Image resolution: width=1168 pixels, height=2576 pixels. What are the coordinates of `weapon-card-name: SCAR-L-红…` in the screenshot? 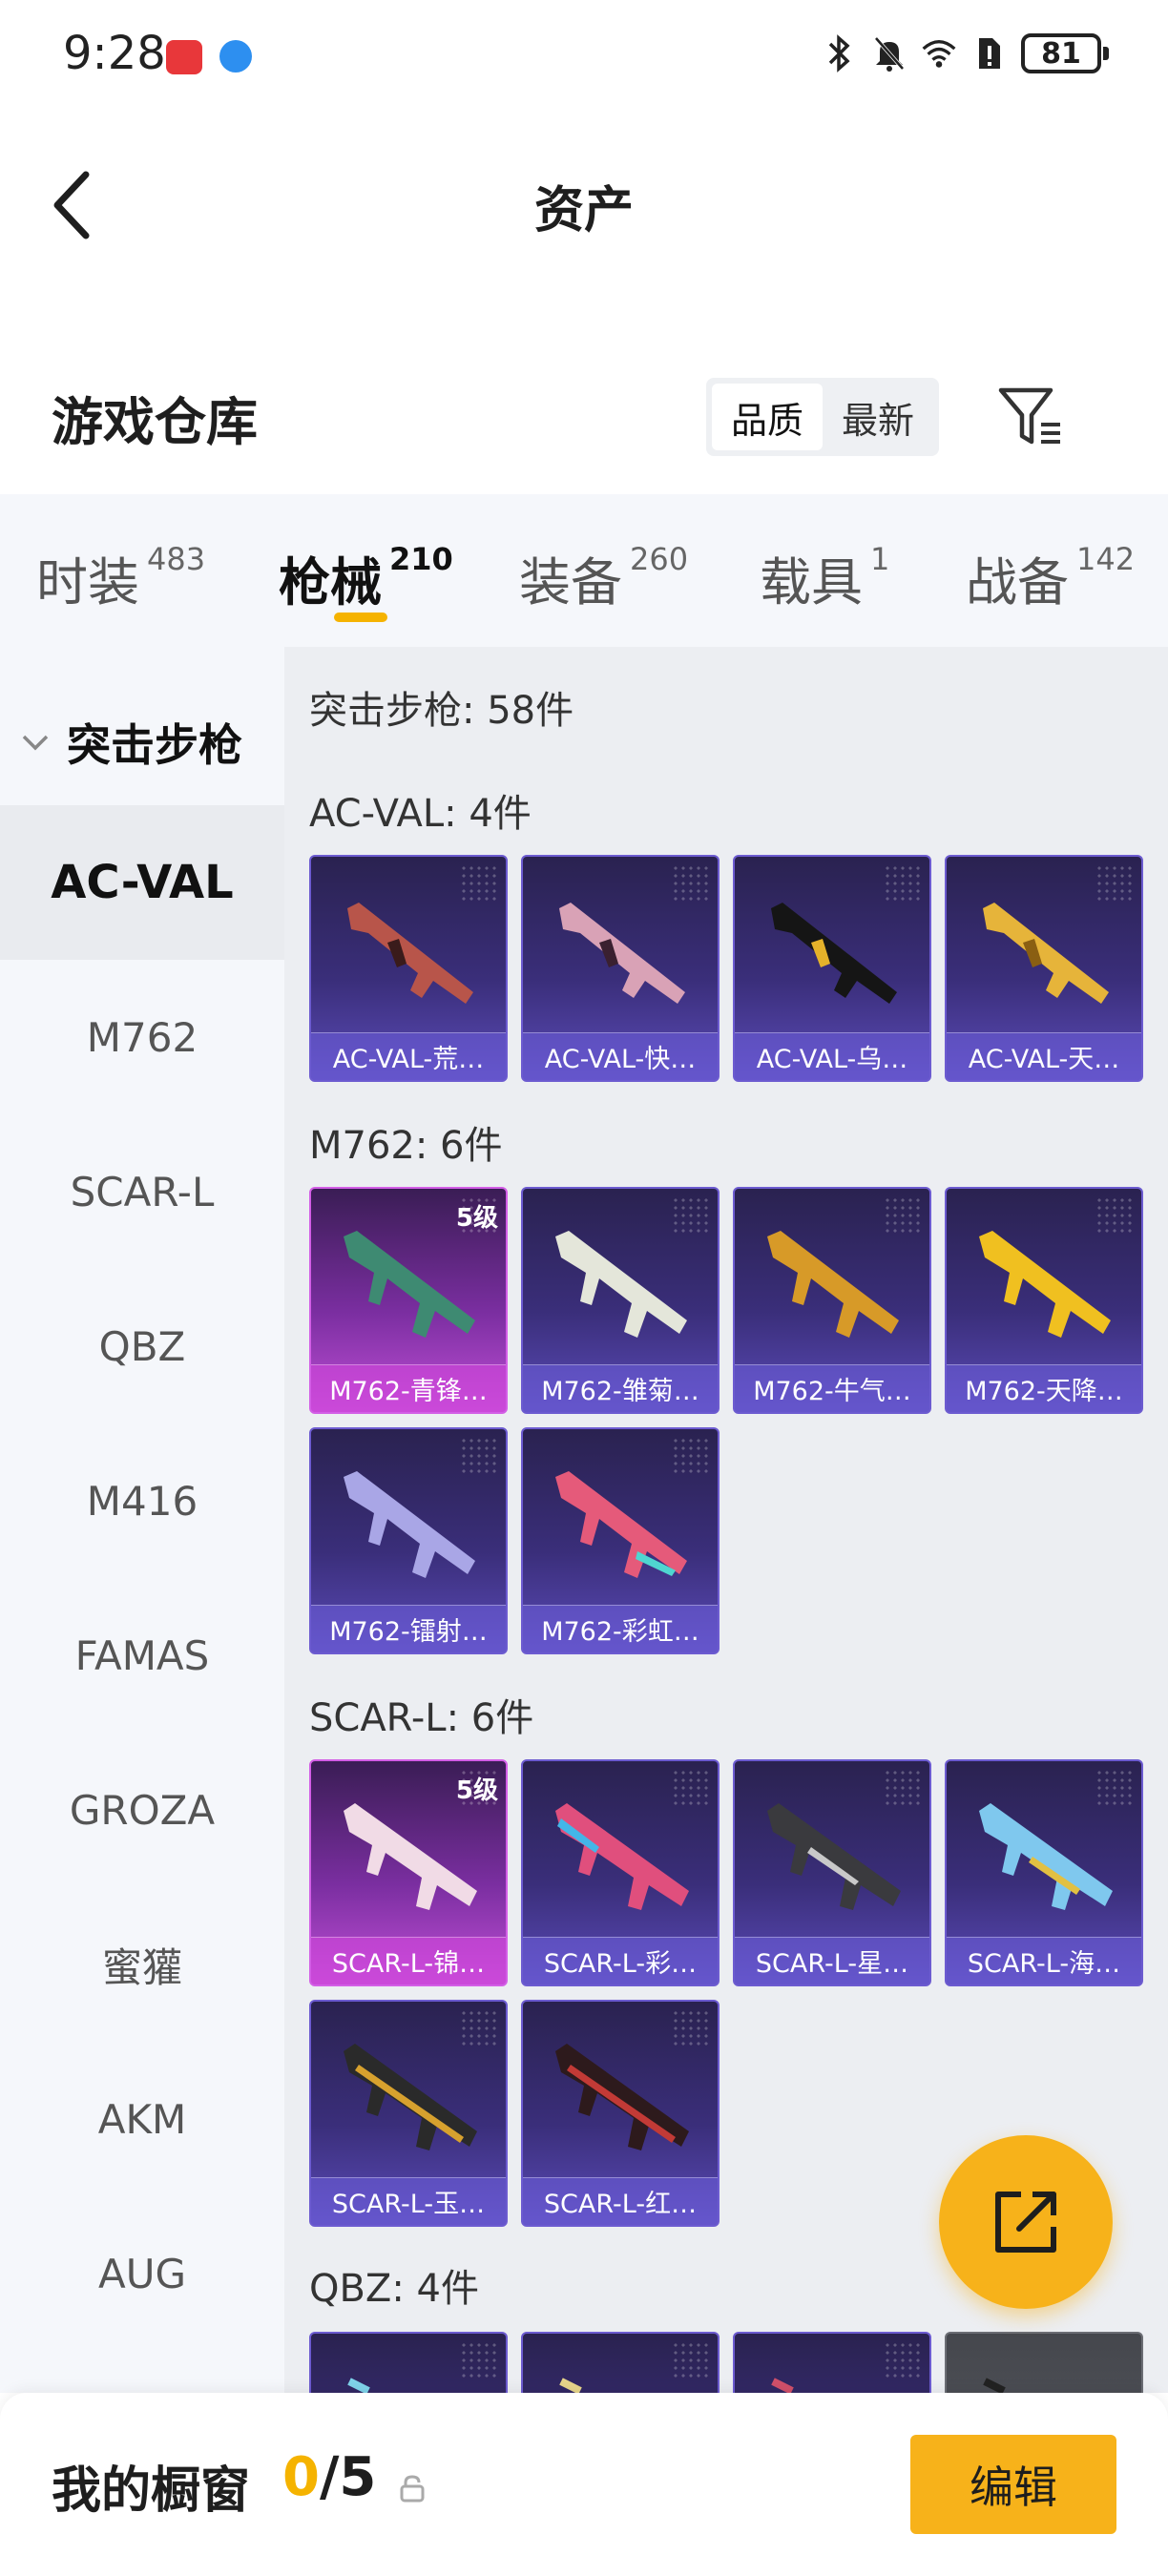 It's located at (620, 2201).